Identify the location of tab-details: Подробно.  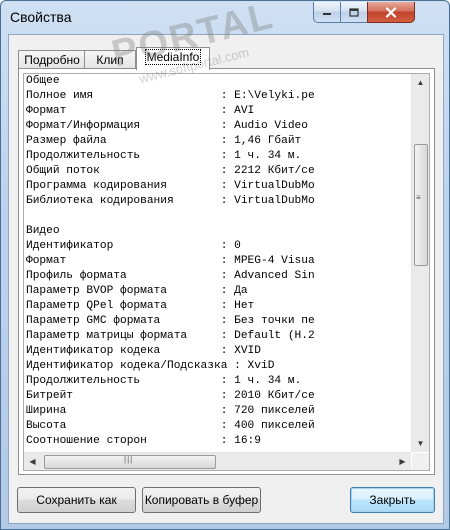
(52, 60).